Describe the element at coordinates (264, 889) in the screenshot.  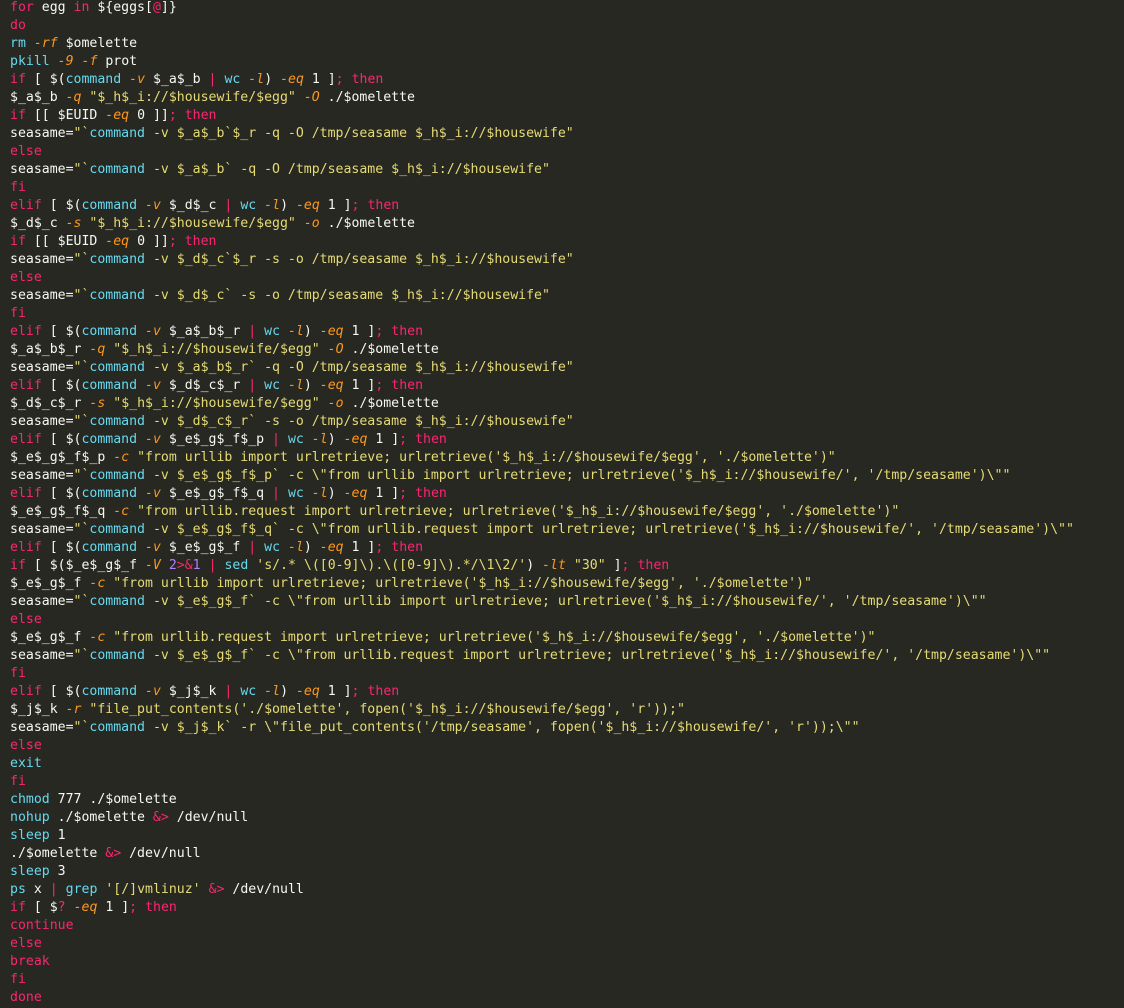
I see `code-token: /dev/null` at that location.